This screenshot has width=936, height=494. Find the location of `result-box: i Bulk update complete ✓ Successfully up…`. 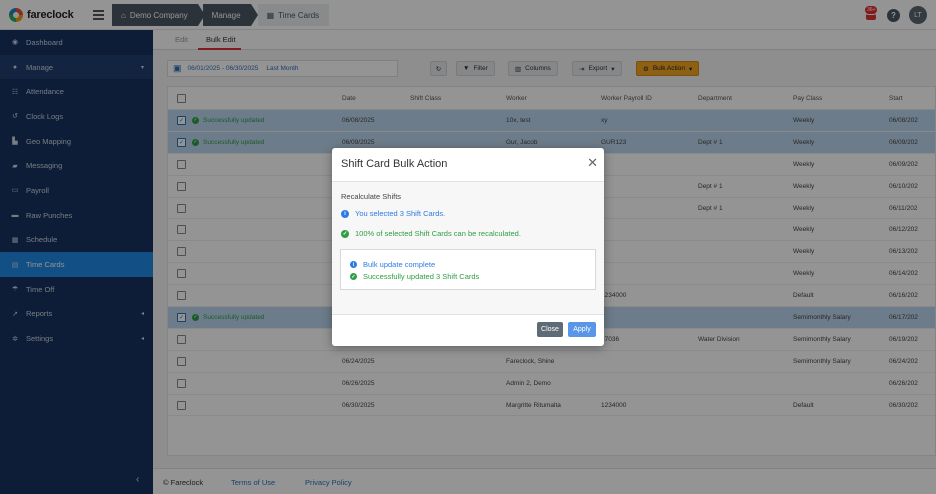

result-box: i Bulk update complete ✓ Successfully up… is located at coordinates (468, 269).